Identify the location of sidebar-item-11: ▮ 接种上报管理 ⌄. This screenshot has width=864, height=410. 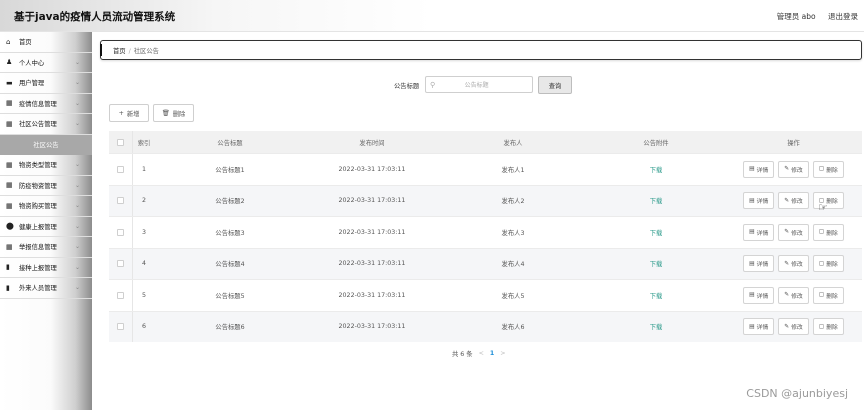
(46, 268).